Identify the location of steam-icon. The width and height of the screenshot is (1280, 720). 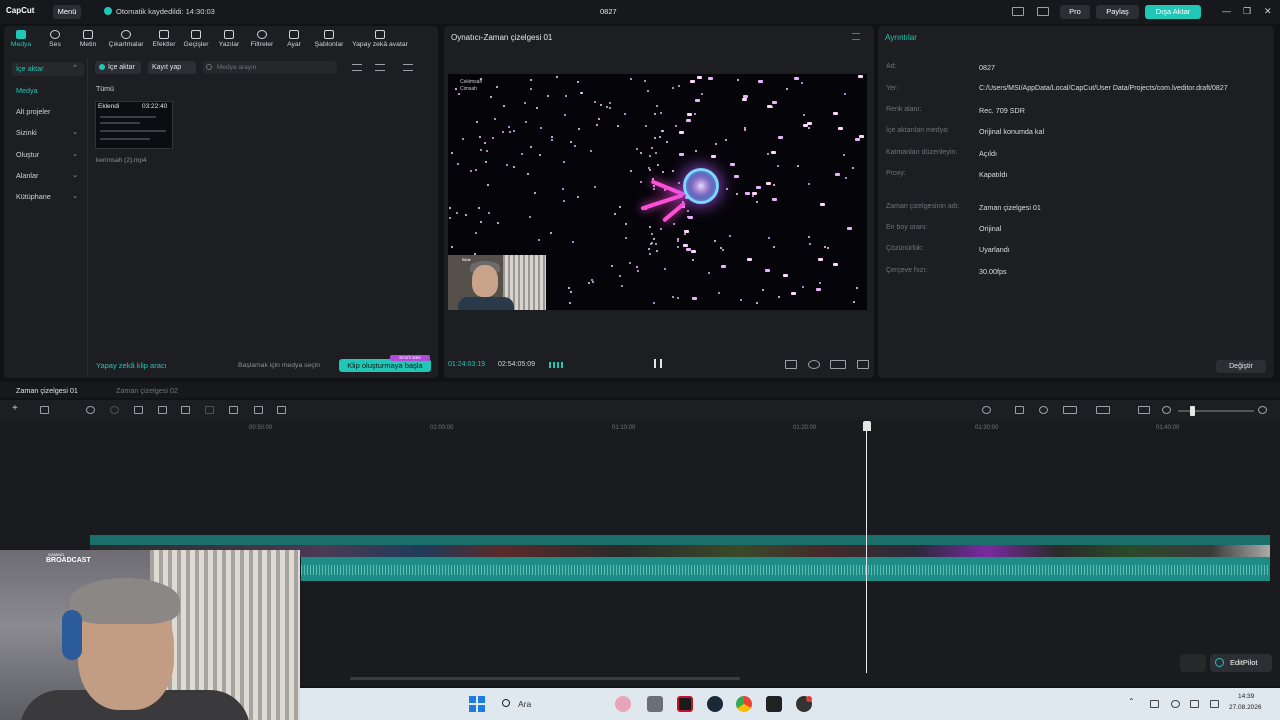
(715, 704).